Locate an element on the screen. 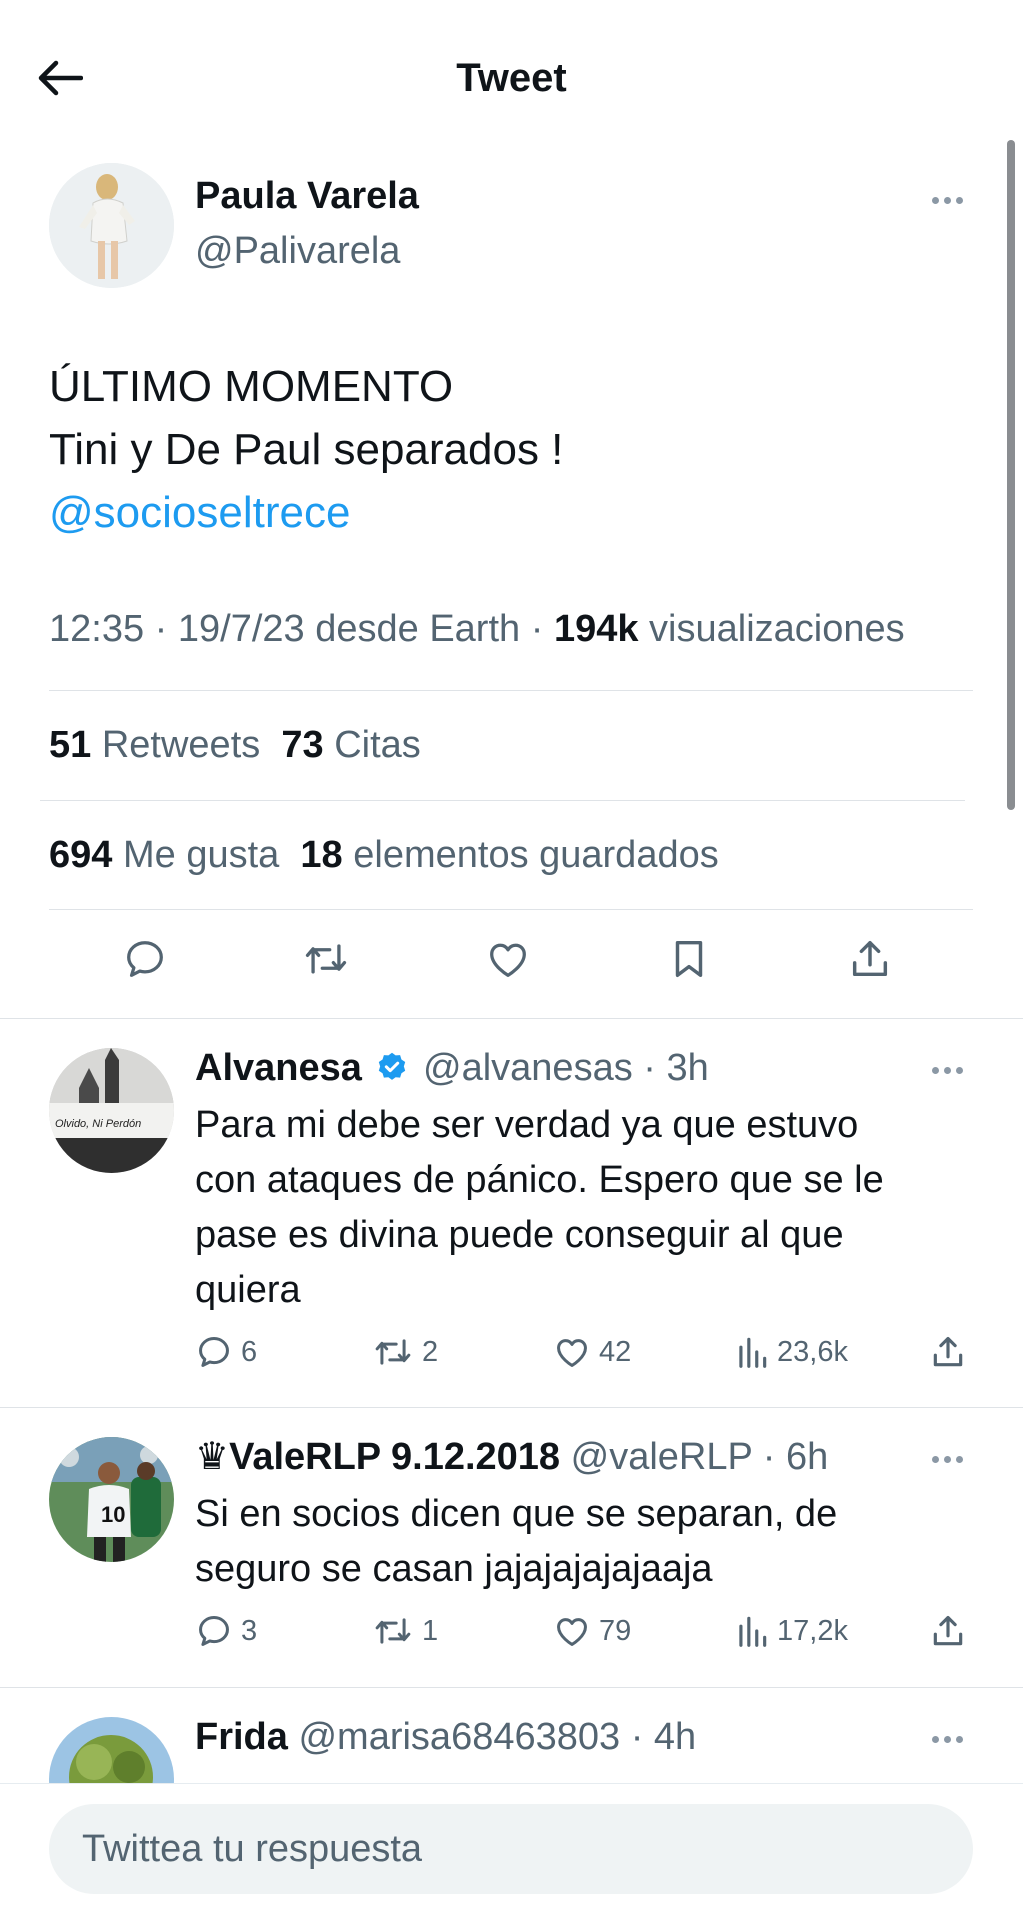 Image resolution: width=1023 pixels, height=1909 pixels. reply-author-handle: @marisa68463803 is located at coordinates (459, 1737).